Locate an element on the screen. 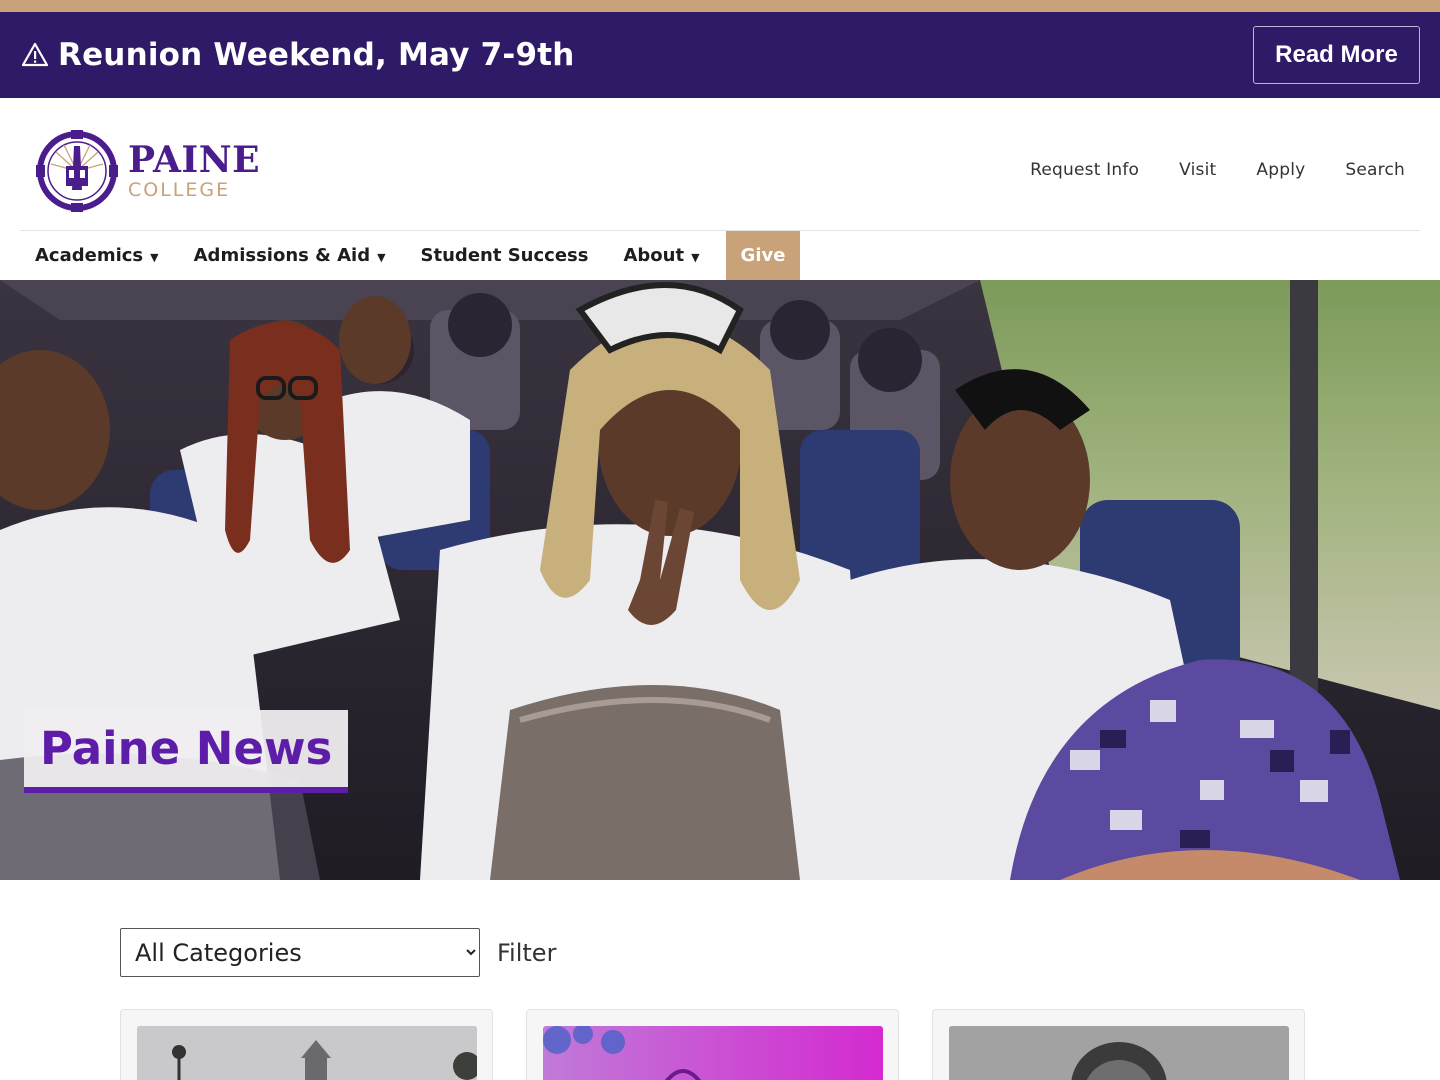 The height and width of the screenshot is (1080, 1440). nav-admissions-aid: Admissions & Aid ▼ is located at coordinates (292, 255).